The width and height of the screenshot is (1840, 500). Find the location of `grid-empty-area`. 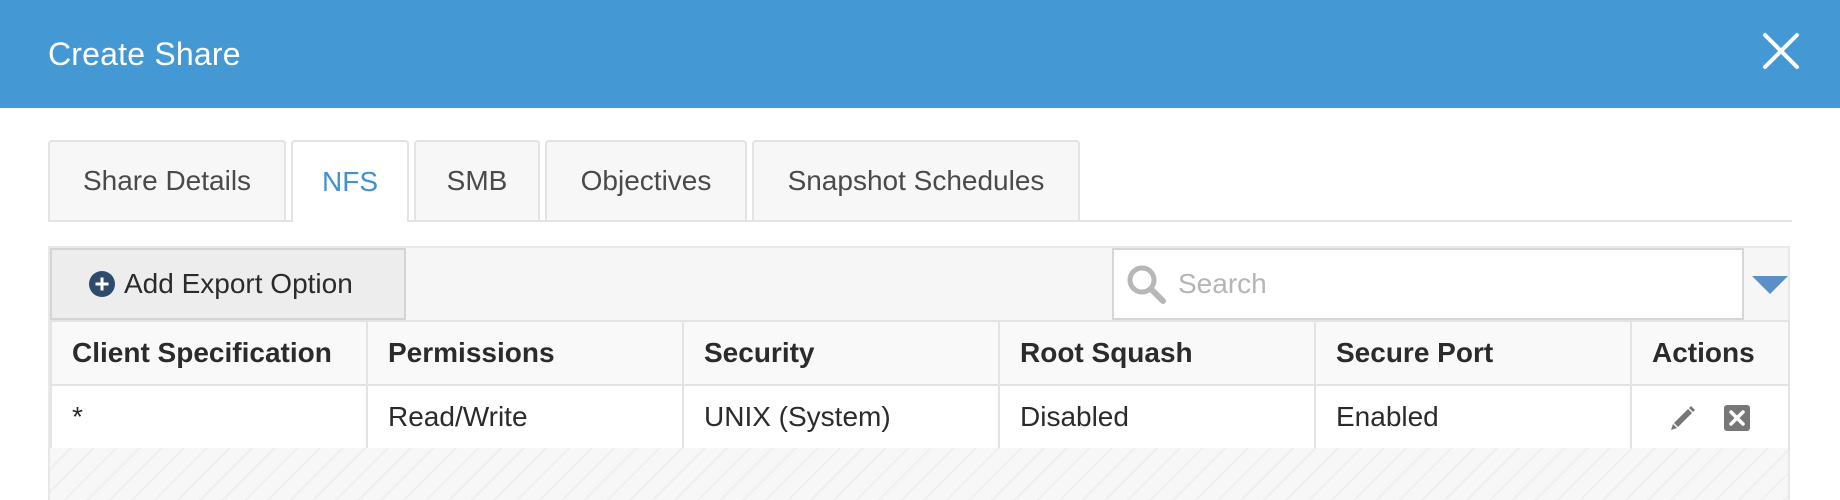

grid-empty-area is located at coordinates (919, 474).